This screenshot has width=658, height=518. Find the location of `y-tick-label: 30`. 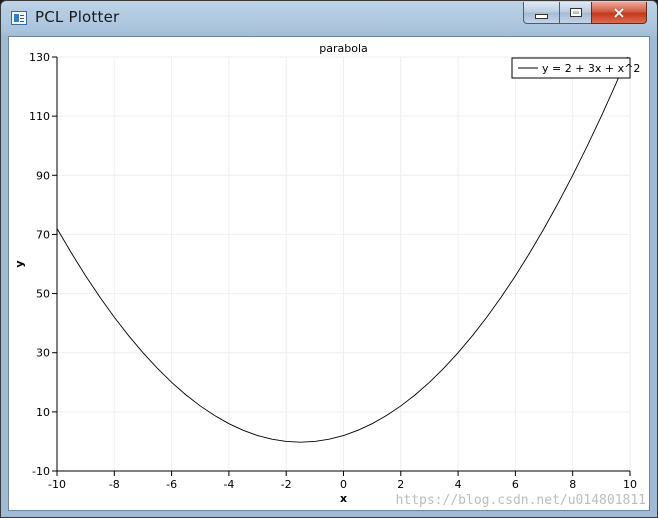

y-tick-label: 30 is located at coordinates (43, 353).